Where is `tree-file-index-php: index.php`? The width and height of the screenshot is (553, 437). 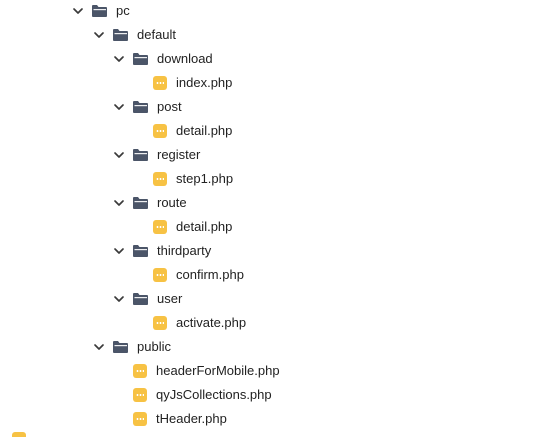 tree-file-index-php: index.php is located at coordinates (276, 84).